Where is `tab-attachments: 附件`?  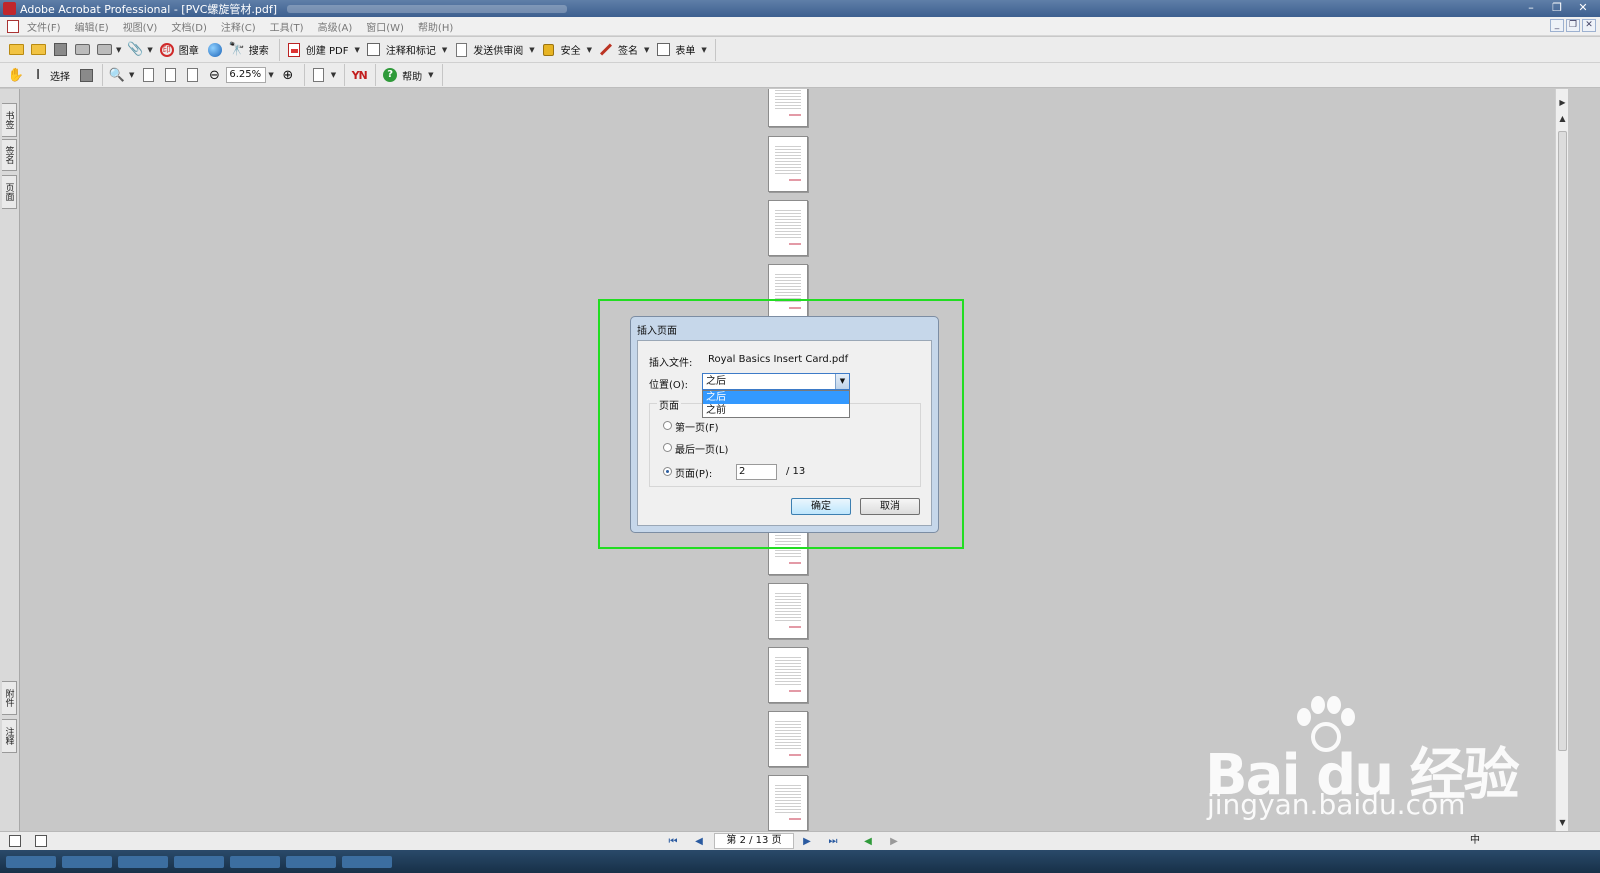
tab-attachments: 附件 is located at coordinates (9, 698).